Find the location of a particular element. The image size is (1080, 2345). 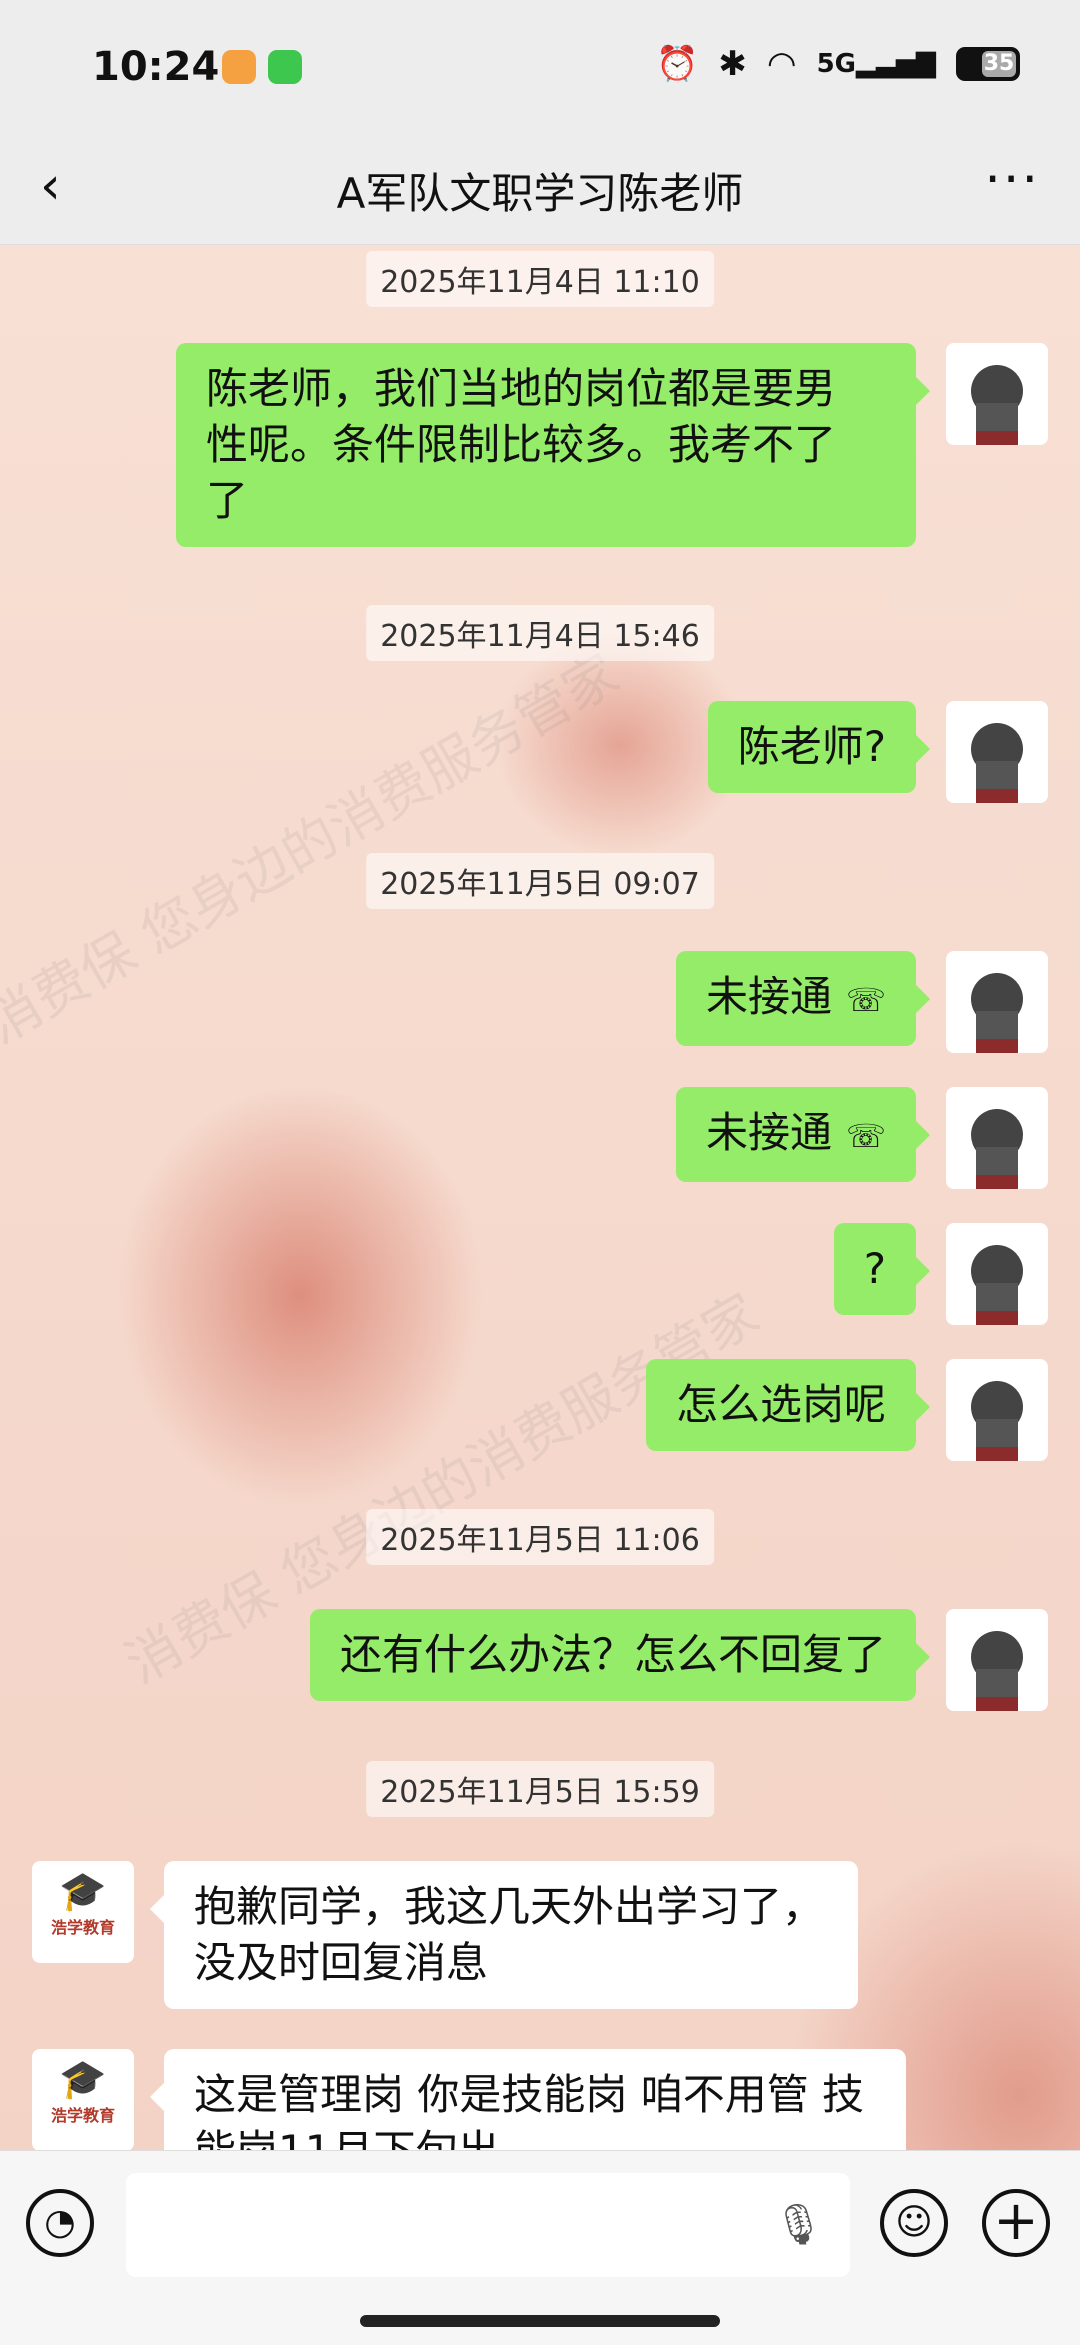

microphone-icon: 🎙 is located at coordinates (798, 2224).